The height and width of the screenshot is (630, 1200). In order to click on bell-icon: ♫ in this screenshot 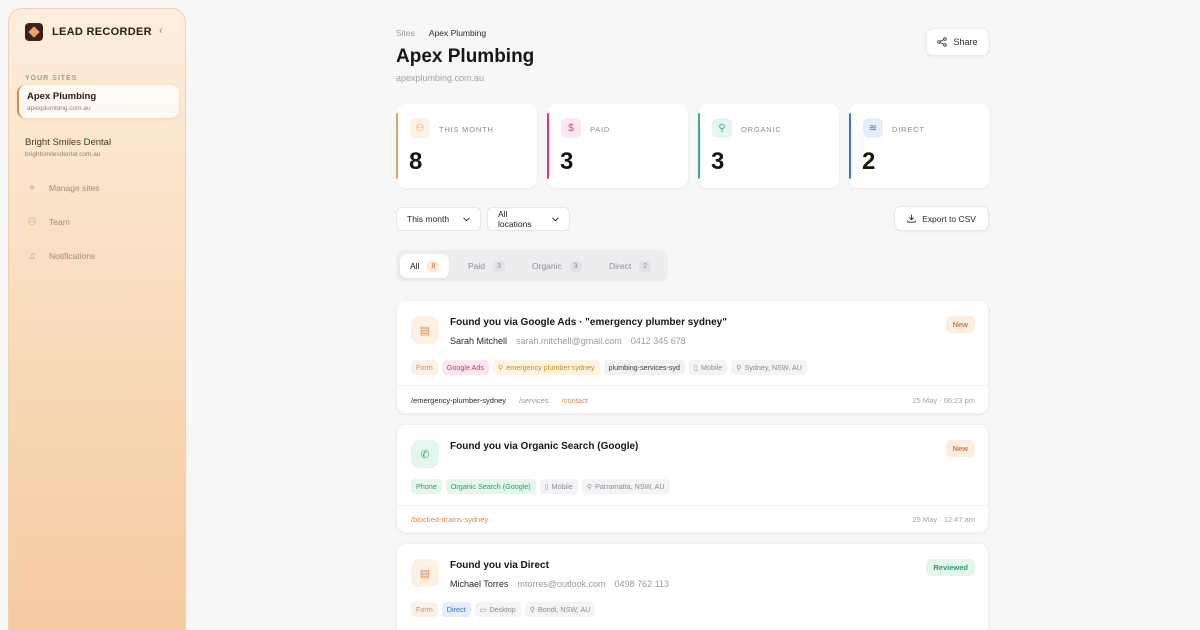, I will do `click(32, 256)`.